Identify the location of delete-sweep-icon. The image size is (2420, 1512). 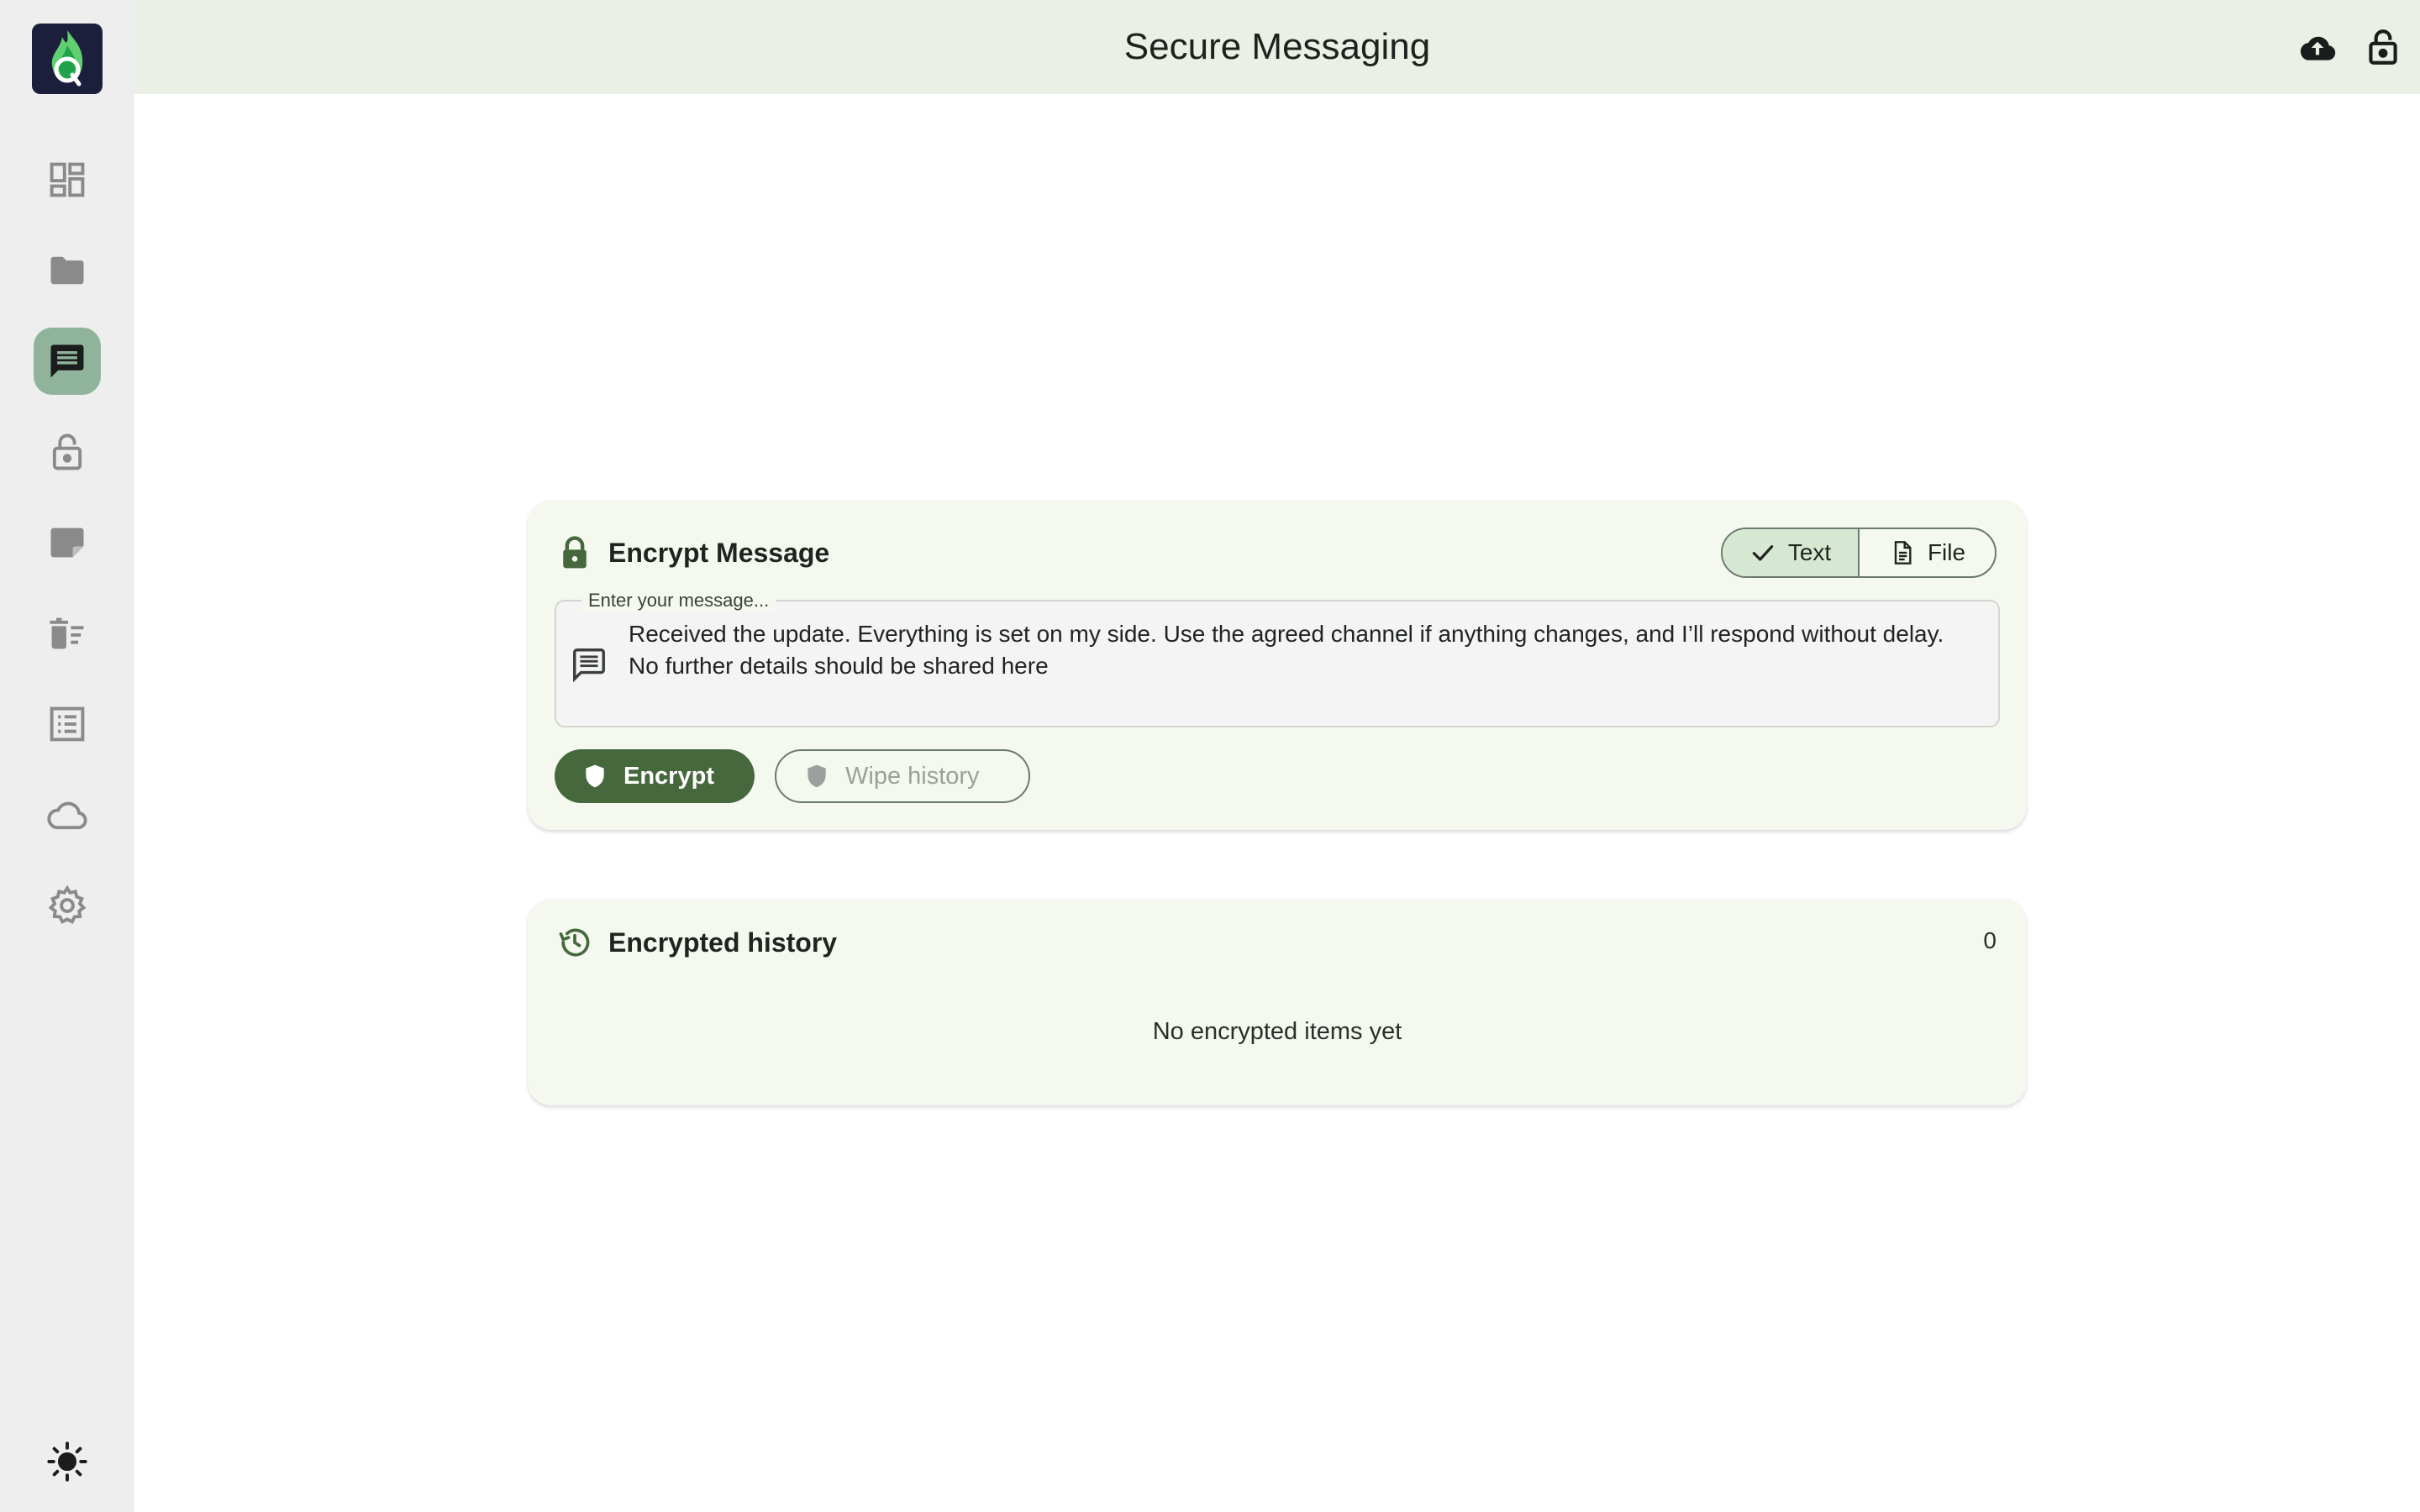
(67, 633).